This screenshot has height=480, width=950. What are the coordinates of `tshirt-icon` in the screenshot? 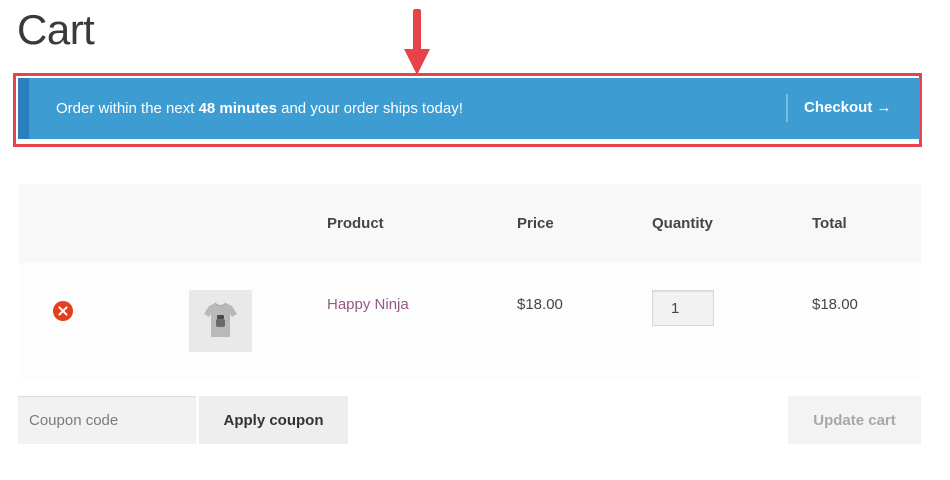 It's located at (220, 319).